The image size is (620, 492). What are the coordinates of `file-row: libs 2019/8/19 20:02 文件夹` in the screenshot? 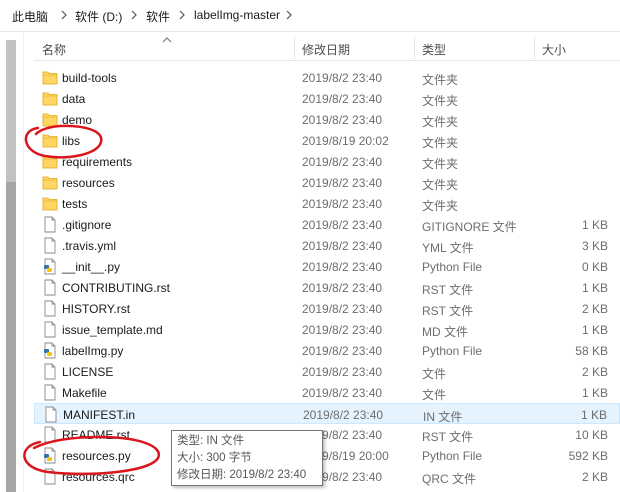 It's located at (327, 140).